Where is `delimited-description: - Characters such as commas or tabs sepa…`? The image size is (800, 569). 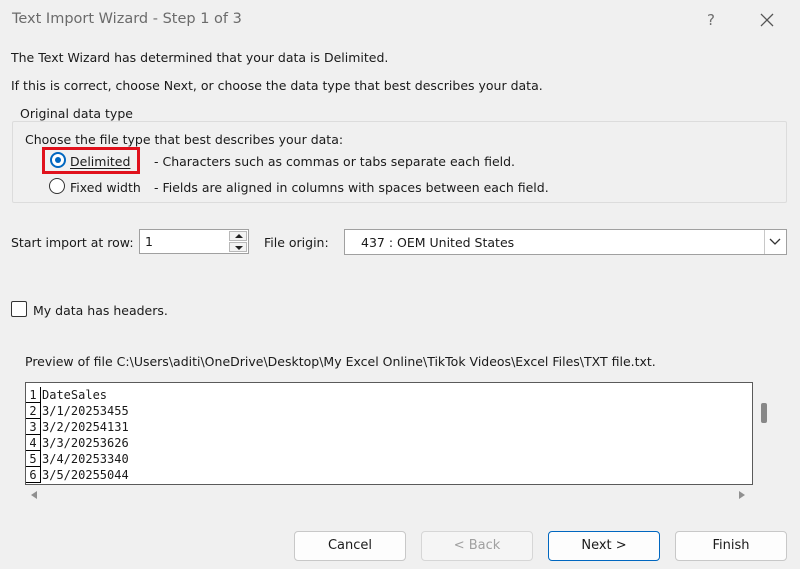
delimited-description: - Characters such as commas or tabs sepa… is located at coordinates (335, 161).